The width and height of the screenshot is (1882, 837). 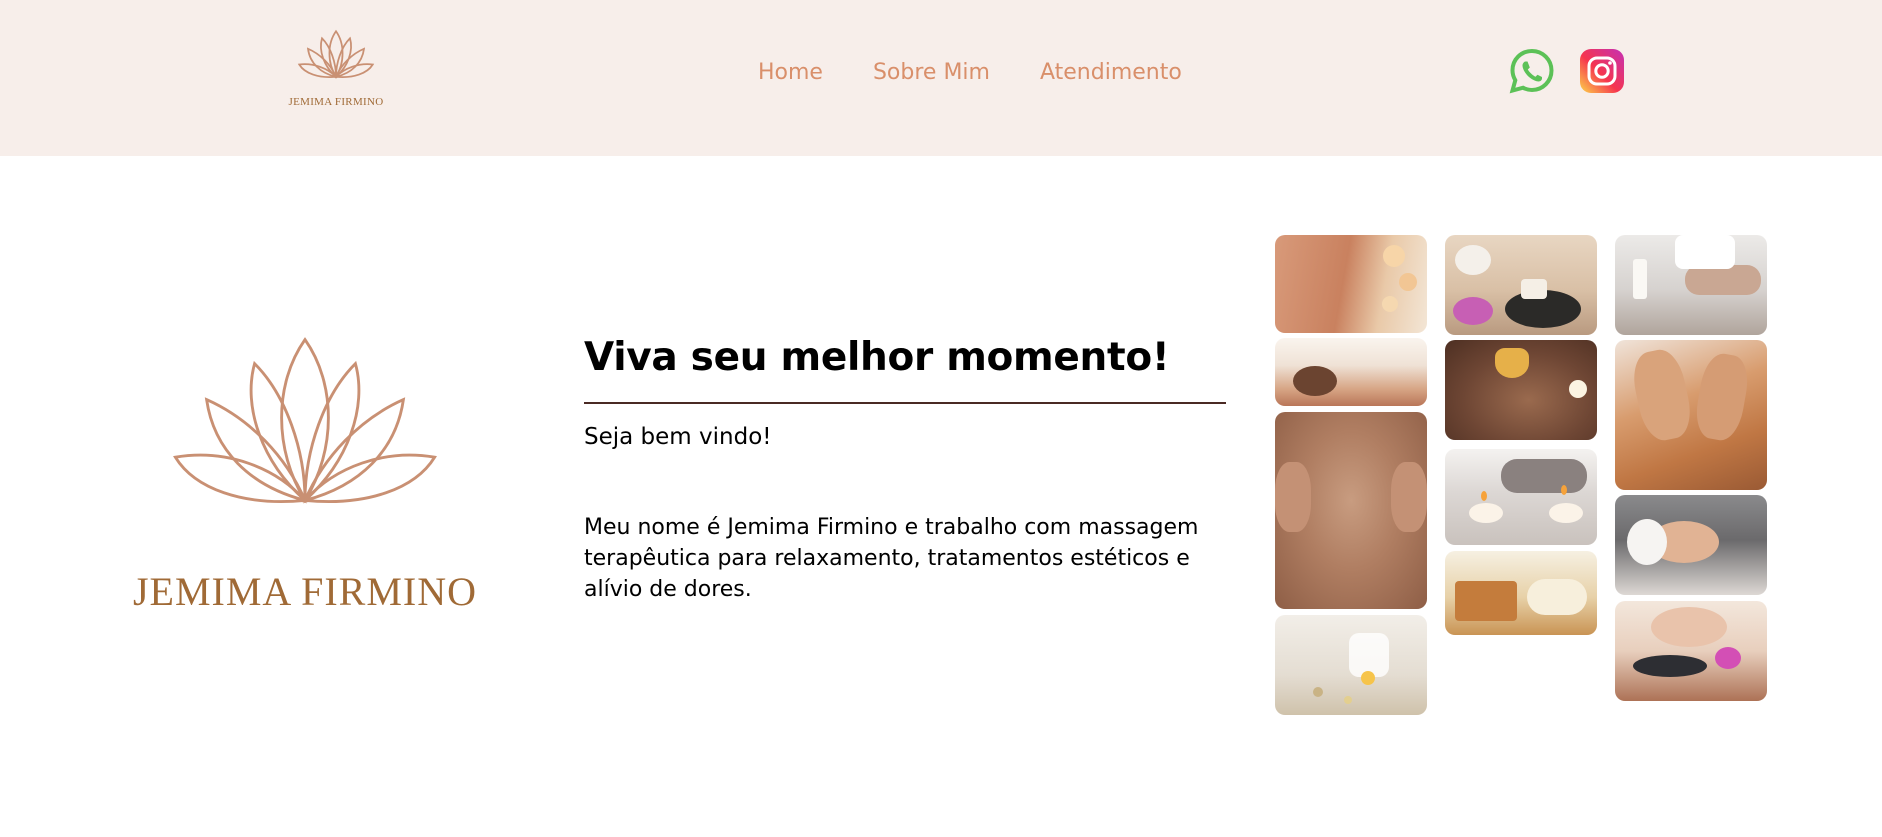 I want to click on main-nav: Home Sobre Mim Atendimento, so click(x=970, y=72).